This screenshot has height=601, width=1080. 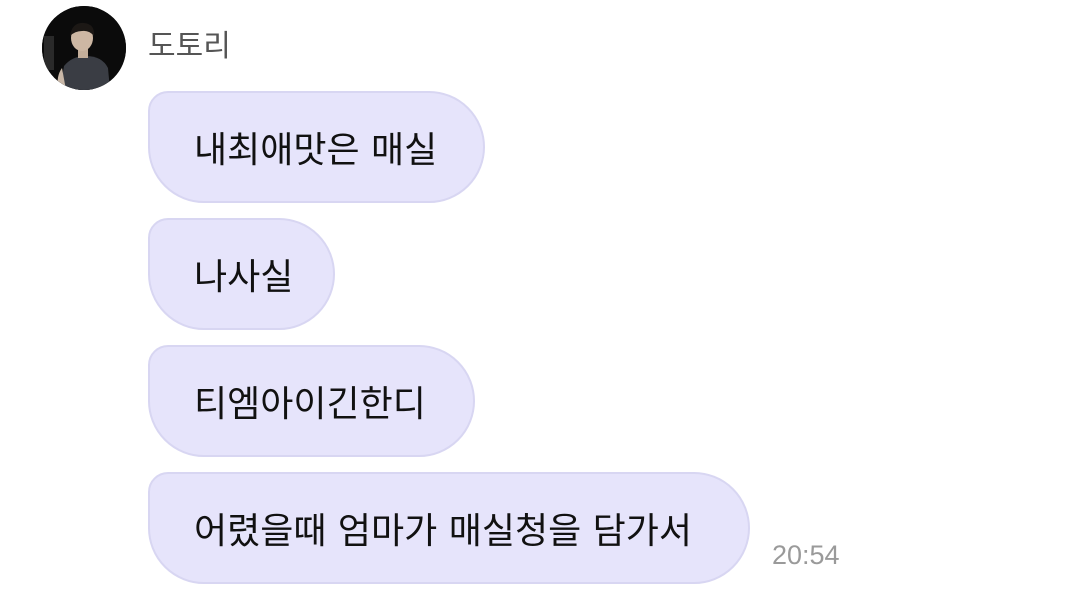 I want to click on message-bubble: 어렸을때 엄마가 매실청을 담가서, so click(x=449, y=528).